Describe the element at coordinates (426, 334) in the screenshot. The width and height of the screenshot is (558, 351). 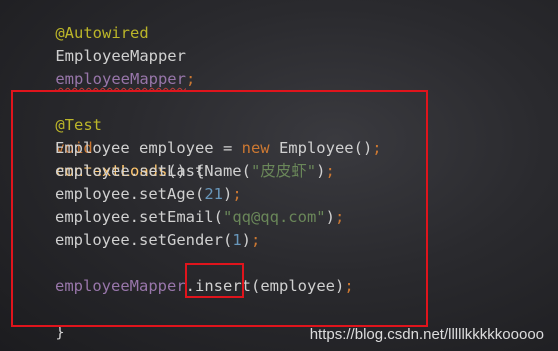
I see `csdn-watermark: https://blog.csdn.net/lllllkkkkkooooo` at that location.